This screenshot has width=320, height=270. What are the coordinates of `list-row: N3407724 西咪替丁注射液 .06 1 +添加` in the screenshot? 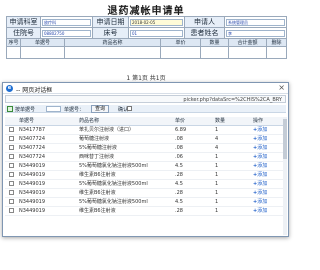 It's located at (145, 157).